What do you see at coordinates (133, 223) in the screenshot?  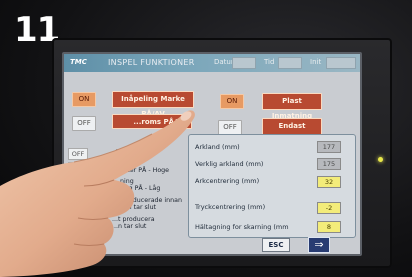 I see `option-text-5: ...t producera ...n tar slut` at bounding box center [133, 223].